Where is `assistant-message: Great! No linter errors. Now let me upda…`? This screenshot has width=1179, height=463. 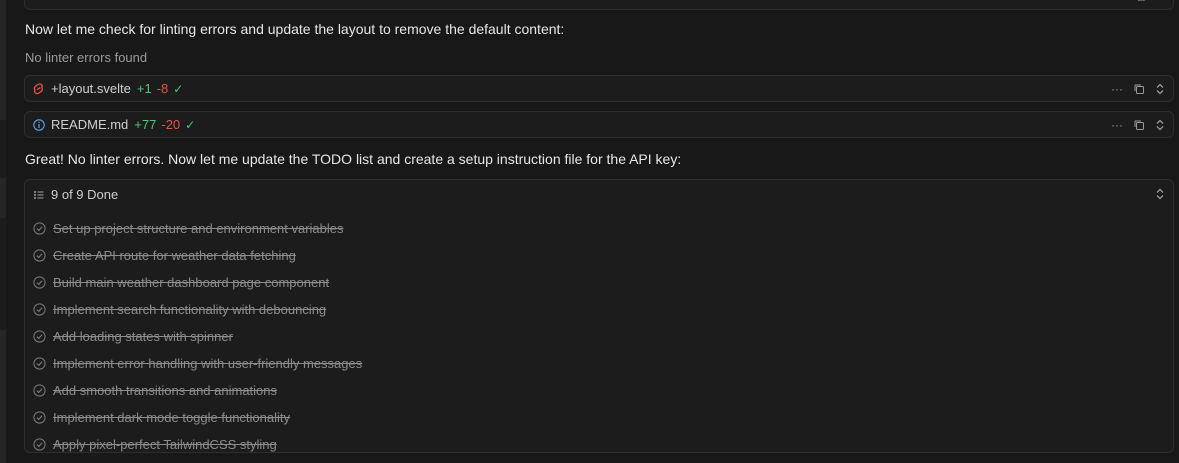 assistant-message: Great! No linter errors. Now let me upda… is located at coordinates (353, 159).